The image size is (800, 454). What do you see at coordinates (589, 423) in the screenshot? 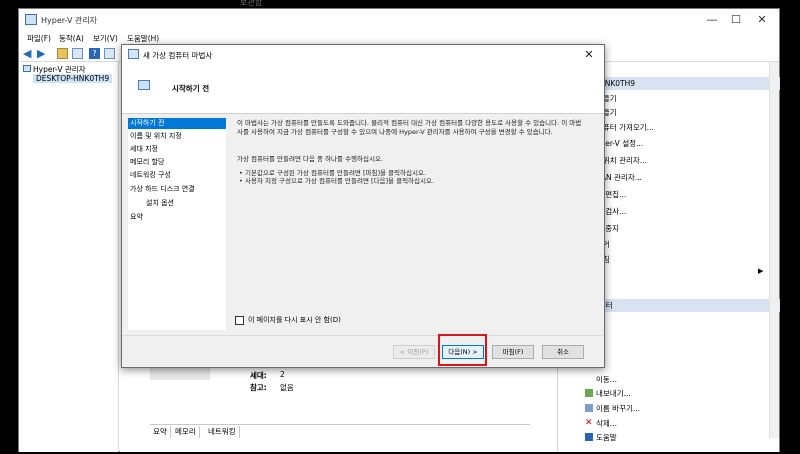
I see `delete-icon: ✕` at bounding box center [589, 423].